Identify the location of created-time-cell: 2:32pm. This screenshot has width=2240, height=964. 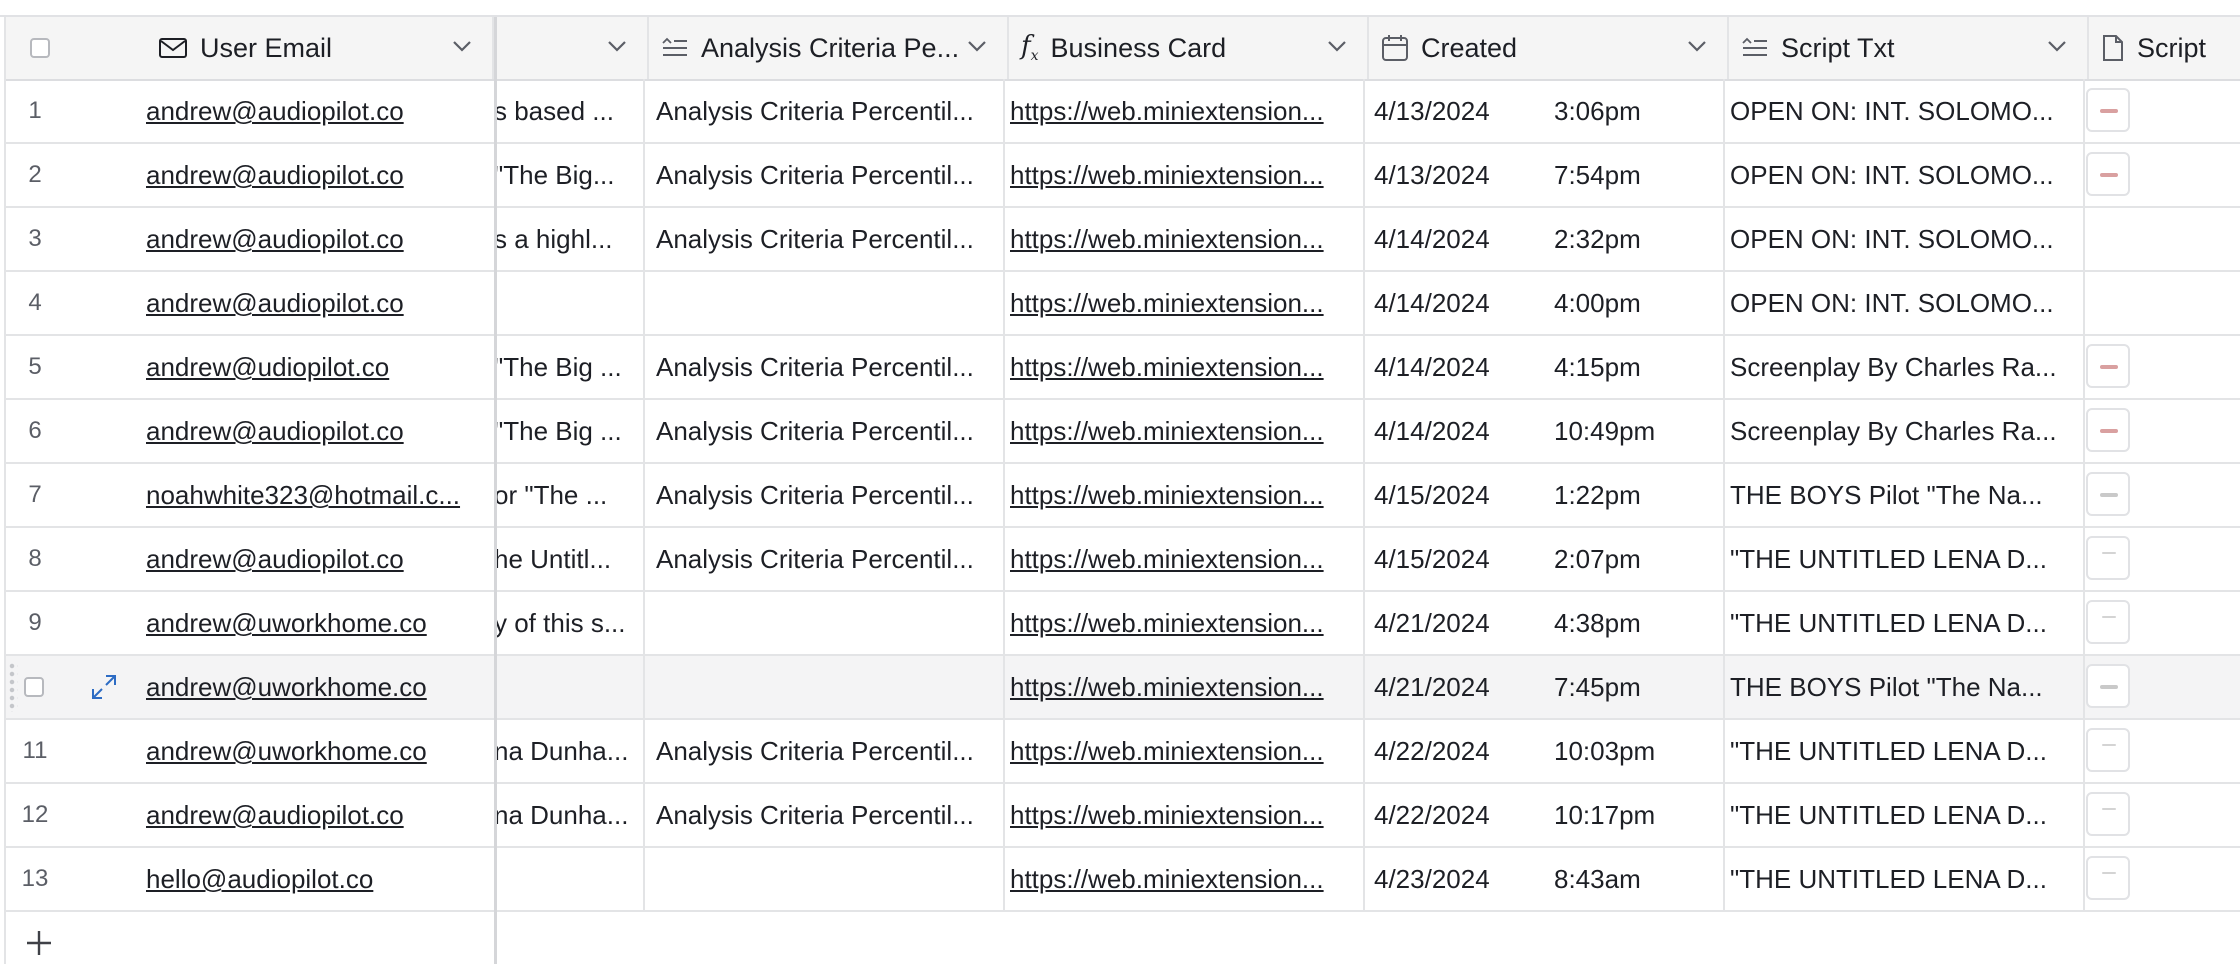
(1634, 239).